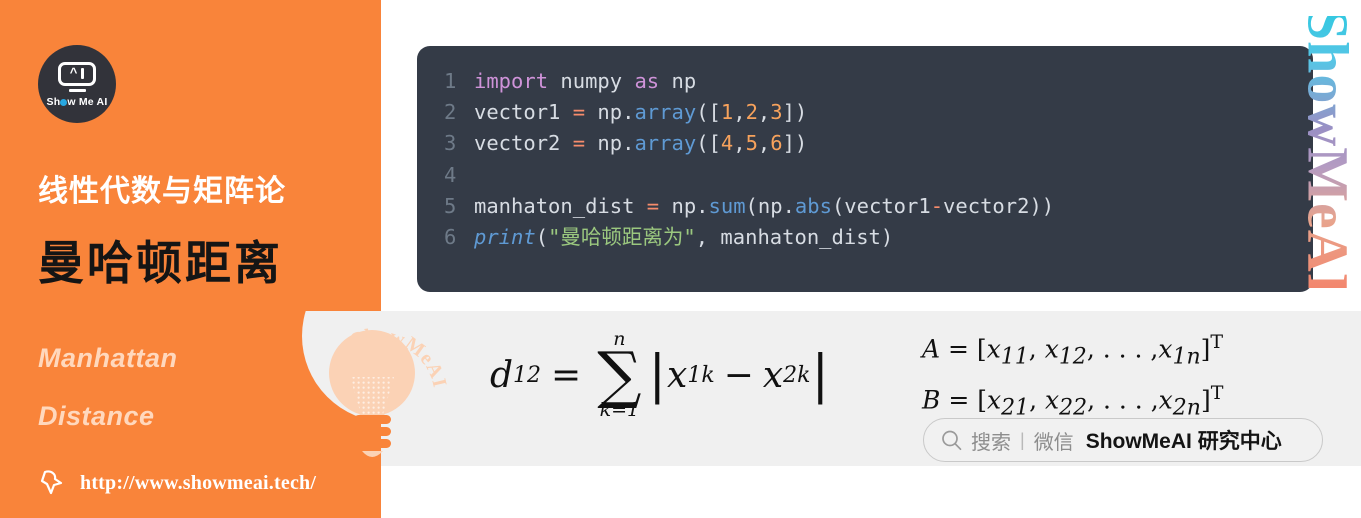  I want to click on formula-equals: =, so click(566, 375).